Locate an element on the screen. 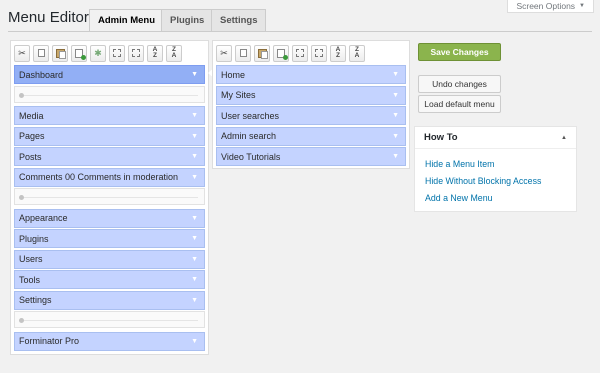 Image resolution: width=600 pixels, height=373 pixels. page-title: Menu Editor is located at coordinates (48, 17).